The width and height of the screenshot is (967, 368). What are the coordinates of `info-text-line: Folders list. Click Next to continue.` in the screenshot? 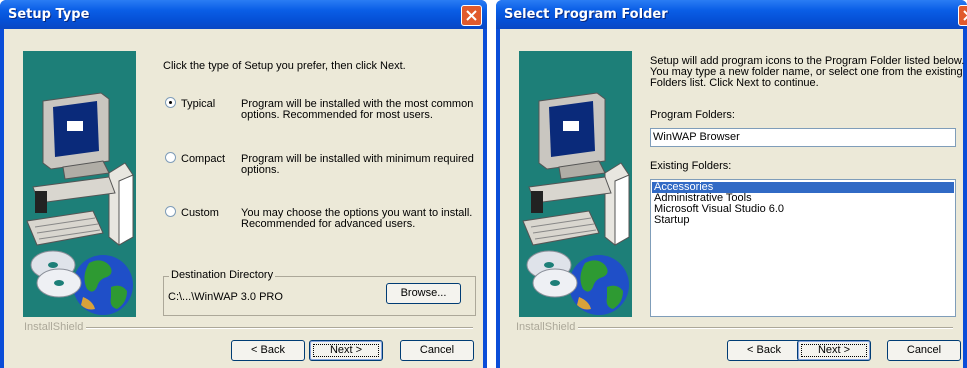 It's located at (734, 83).